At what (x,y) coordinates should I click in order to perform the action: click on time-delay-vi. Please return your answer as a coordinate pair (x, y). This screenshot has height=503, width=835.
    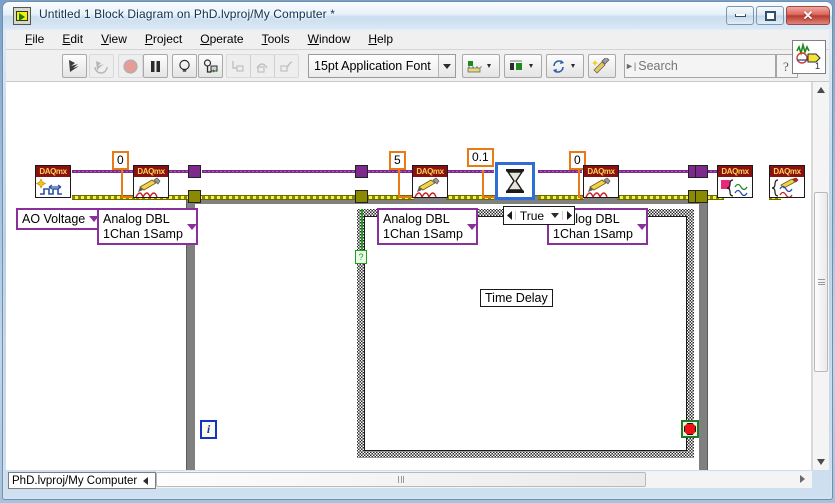
    Looking at the image, I should click on (515, 181).